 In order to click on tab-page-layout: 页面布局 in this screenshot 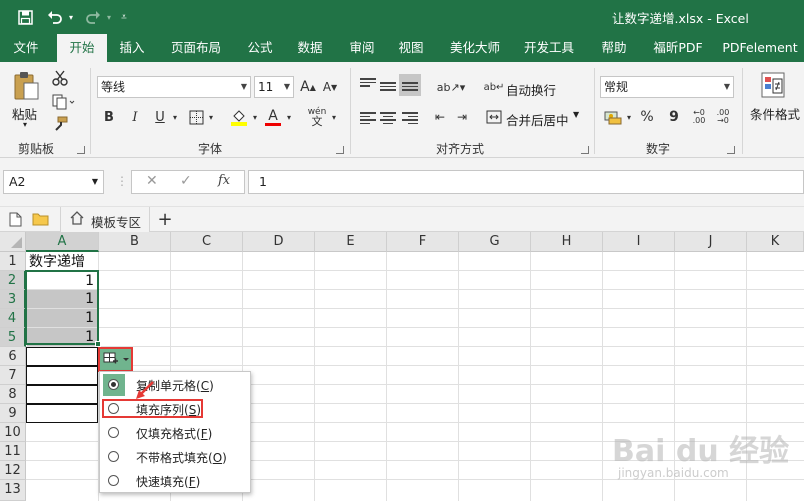, I will do `click(196, 48)`.